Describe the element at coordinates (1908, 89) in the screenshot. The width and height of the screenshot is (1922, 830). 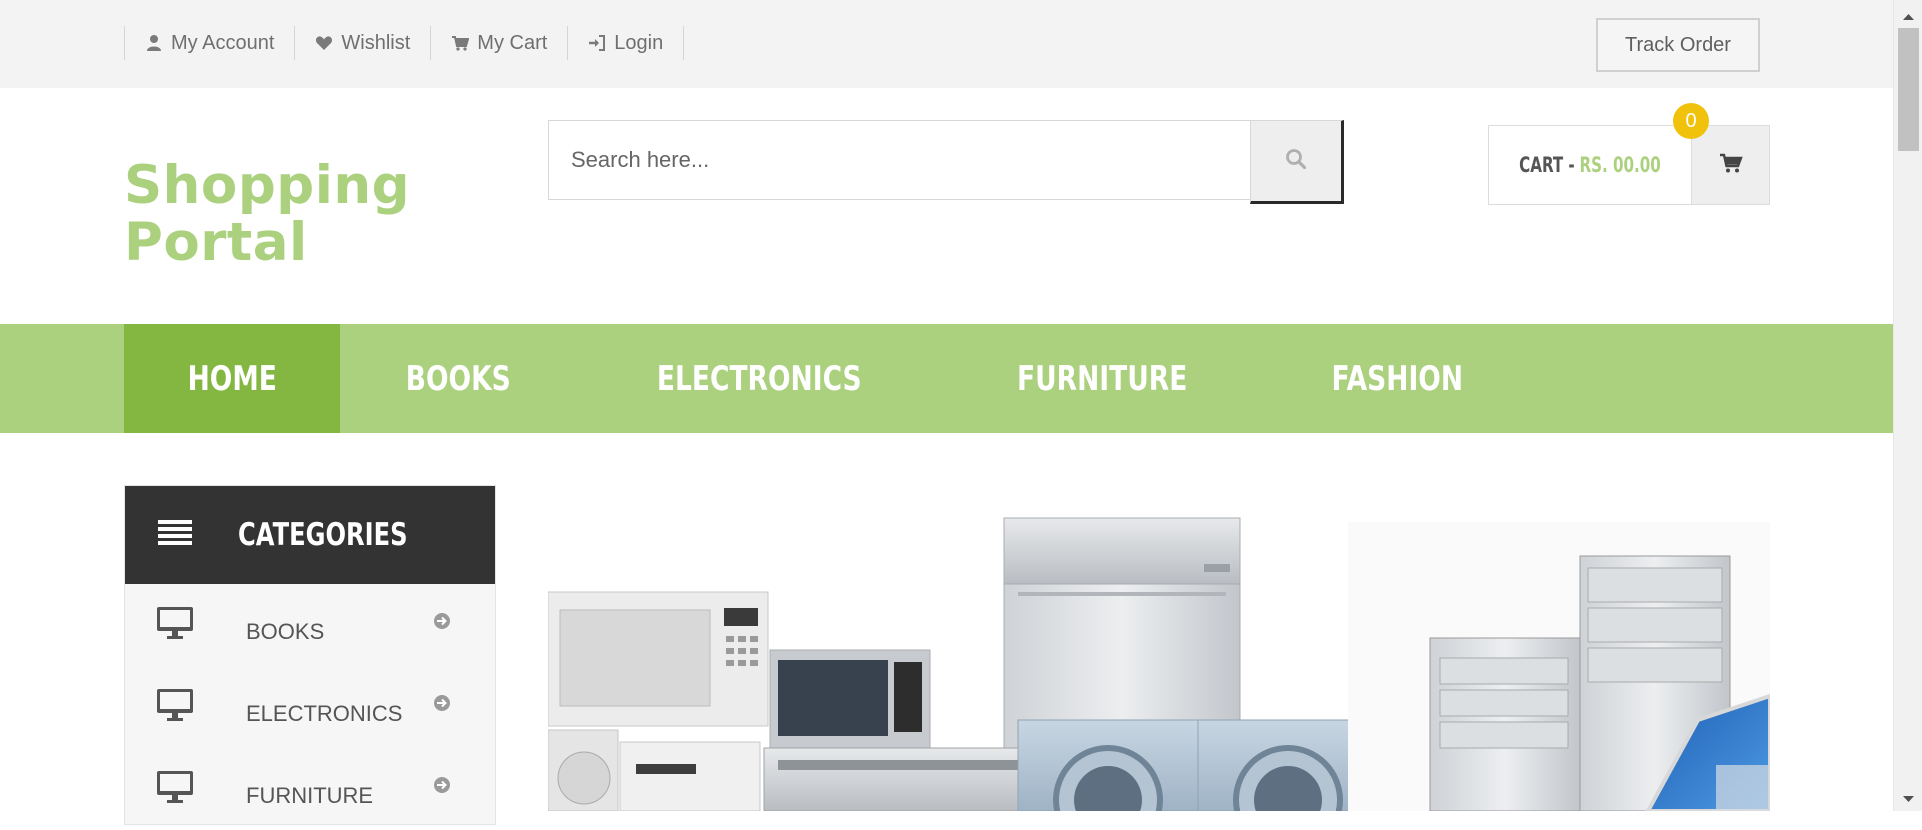
I see `scrollbar-thumb` at that location.